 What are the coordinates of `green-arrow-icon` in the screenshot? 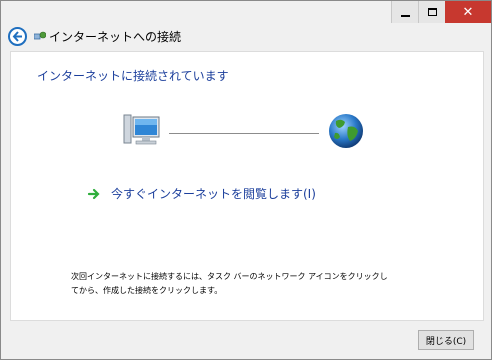 It's located at (93, 193).